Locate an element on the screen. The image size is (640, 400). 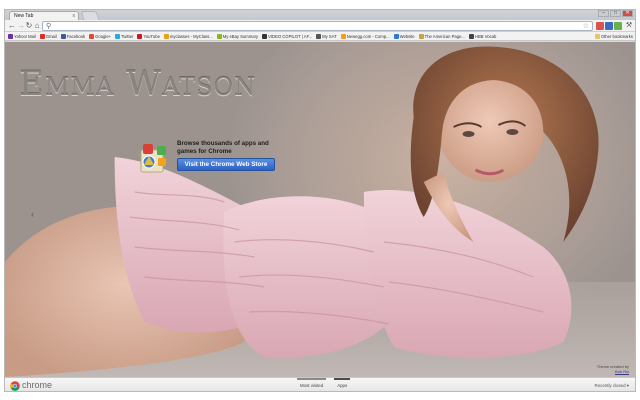
new-tab-button is located at coordinates (90, 15).